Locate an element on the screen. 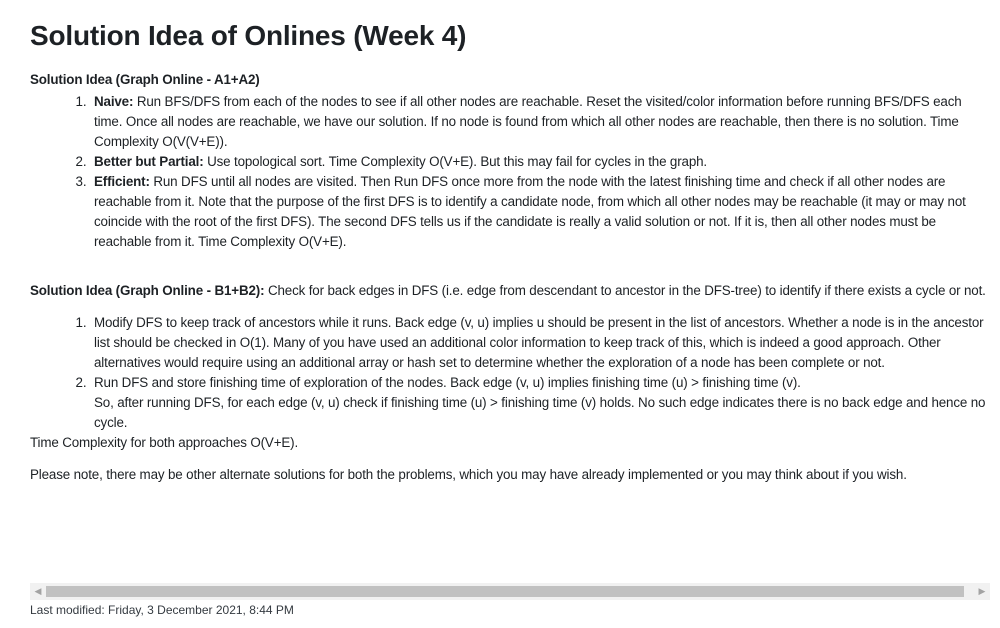  scroll-right-arrow-icon: ▶ is located at coordinates (982, 591).